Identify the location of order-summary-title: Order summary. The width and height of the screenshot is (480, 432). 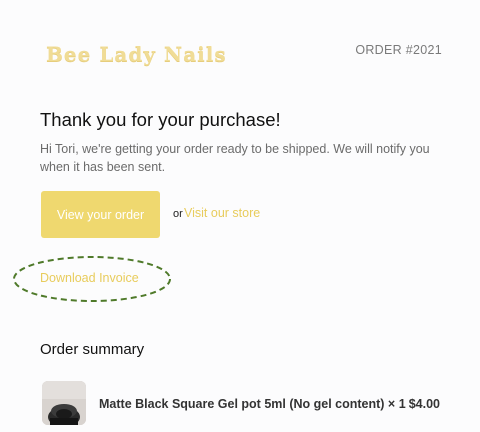
(92, 349).